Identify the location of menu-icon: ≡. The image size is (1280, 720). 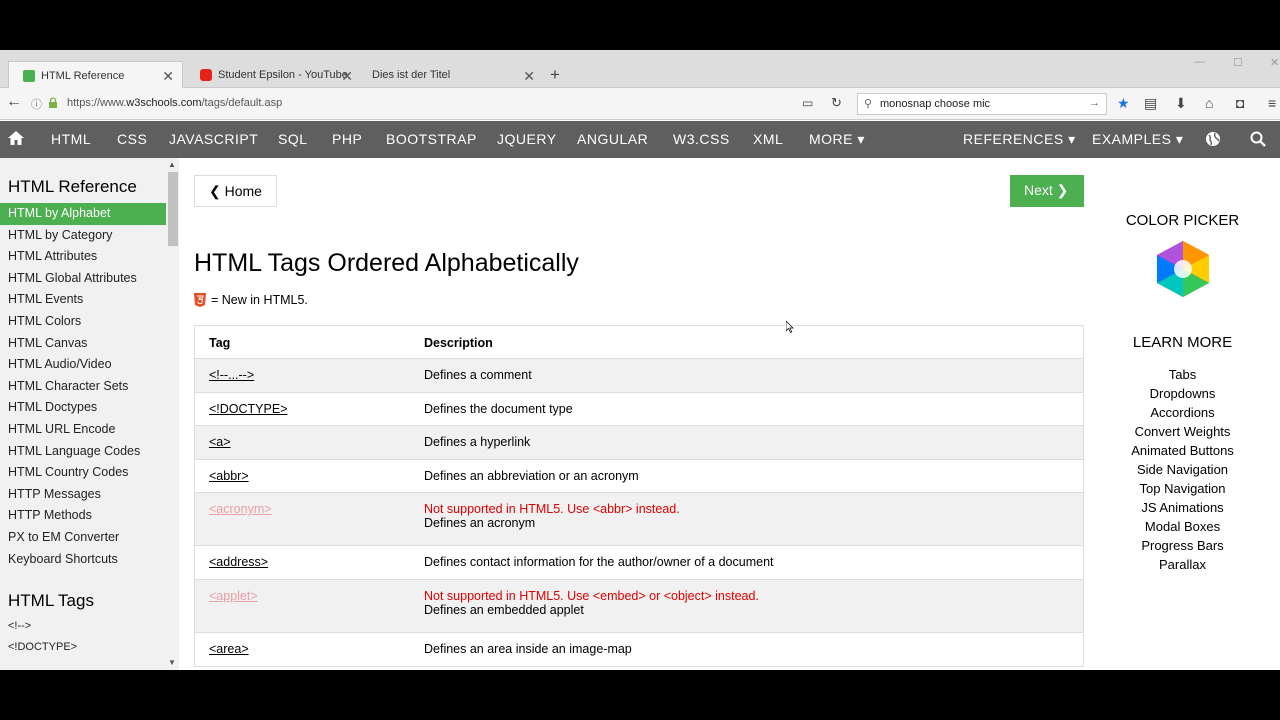
(1272, 103).